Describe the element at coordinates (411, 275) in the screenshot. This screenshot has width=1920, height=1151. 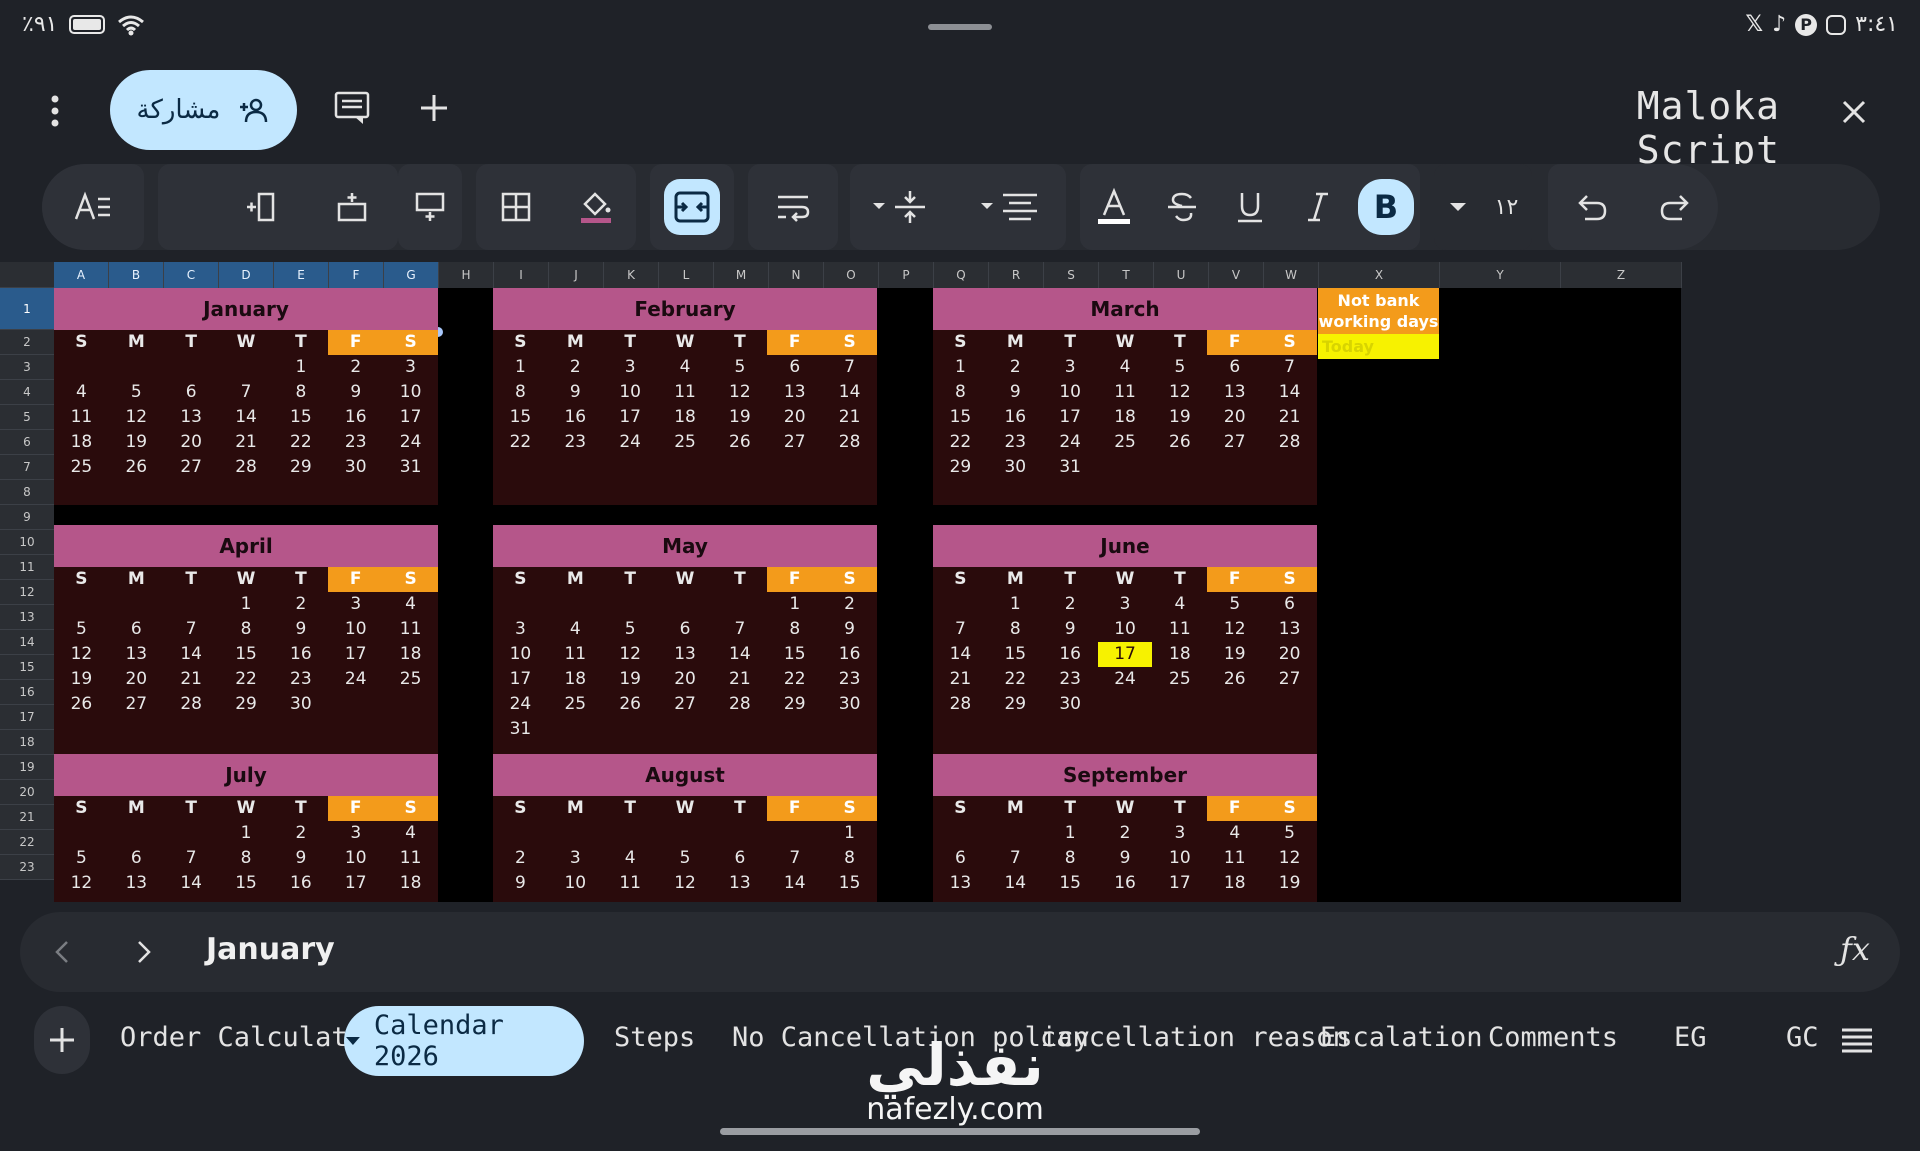
I see `column-header-g: G` at that location.